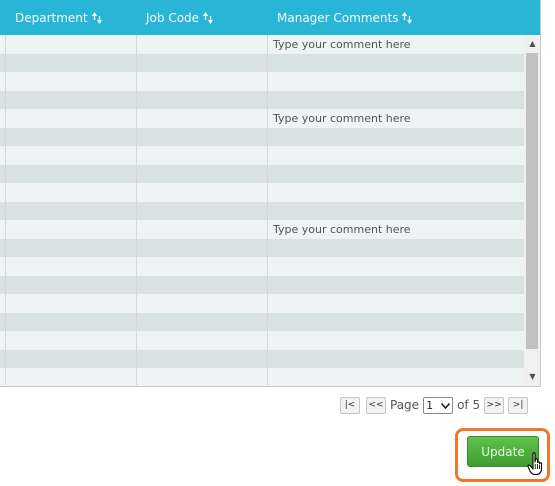 The width and height of the screenshot is (555, 486). What do you see at coordinates (270, 17) in the screenshot?
I see `table-header: Department Job Code Manager Comments` at bounding box center [270, 17].